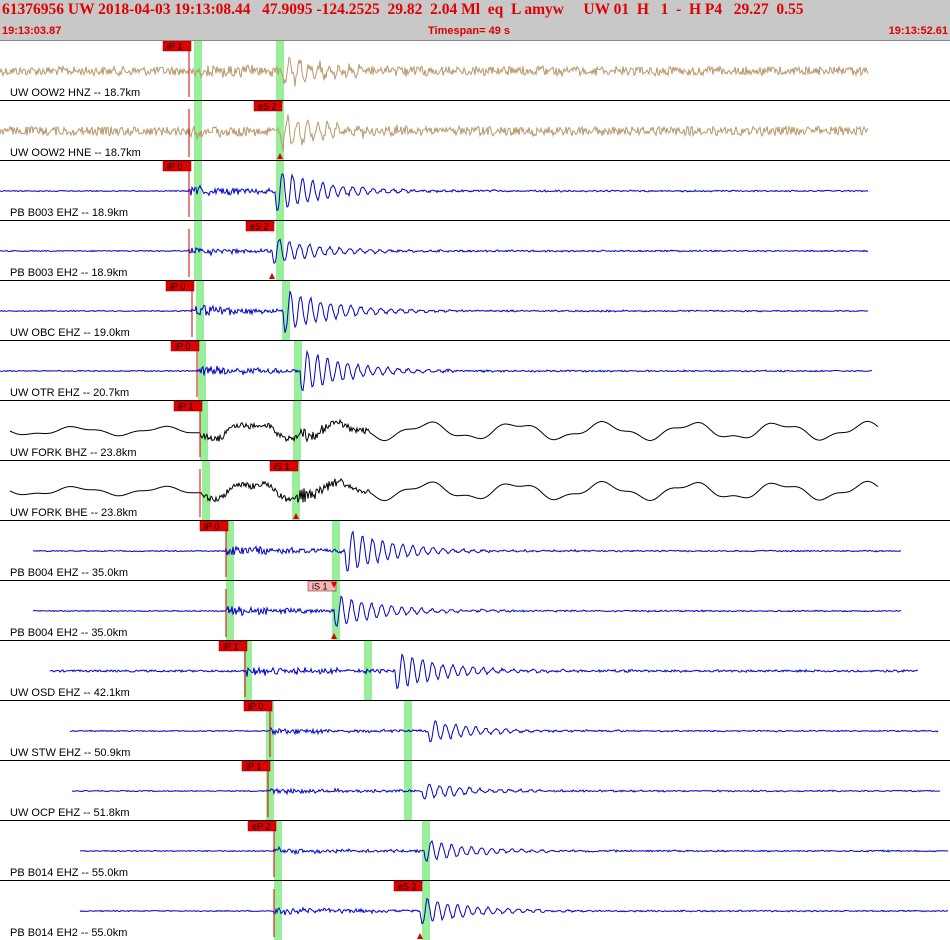 The height and width of the screenshot is (940, 950). I want to click on trace-row: eS 2 UW OOW2 HNE -- 18.7km, so click(475, 130).